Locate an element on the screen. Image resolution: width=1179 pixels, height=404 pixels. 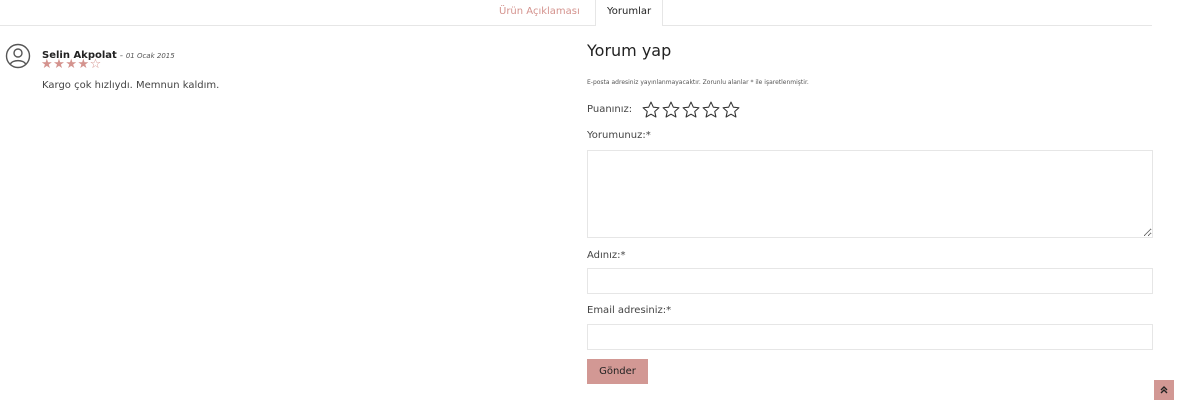
scroll-top-button is located at coordinates (1164, 390).